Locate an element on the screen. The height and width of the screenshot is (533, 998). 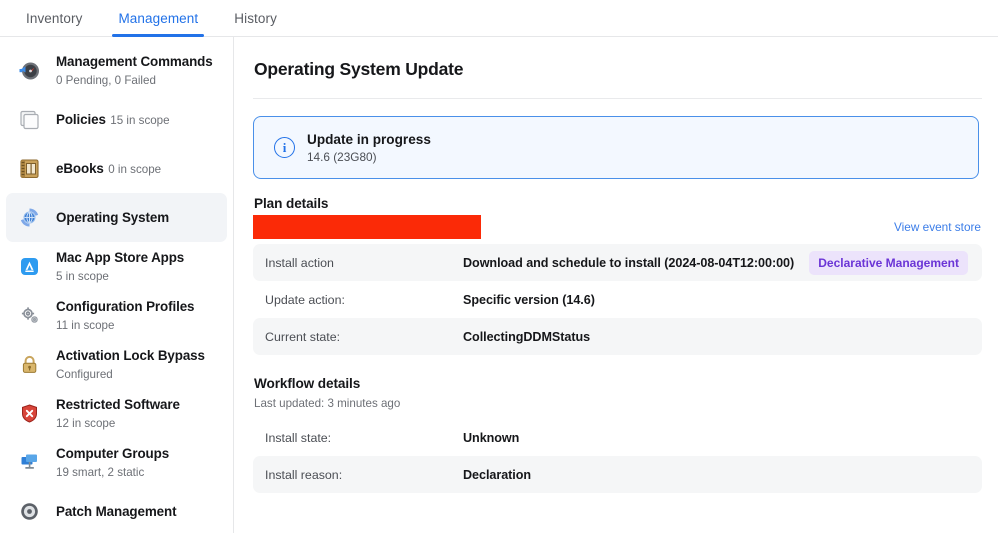
sidebar-item-patch-management: Patch Management is located at coordinates (116, 510).